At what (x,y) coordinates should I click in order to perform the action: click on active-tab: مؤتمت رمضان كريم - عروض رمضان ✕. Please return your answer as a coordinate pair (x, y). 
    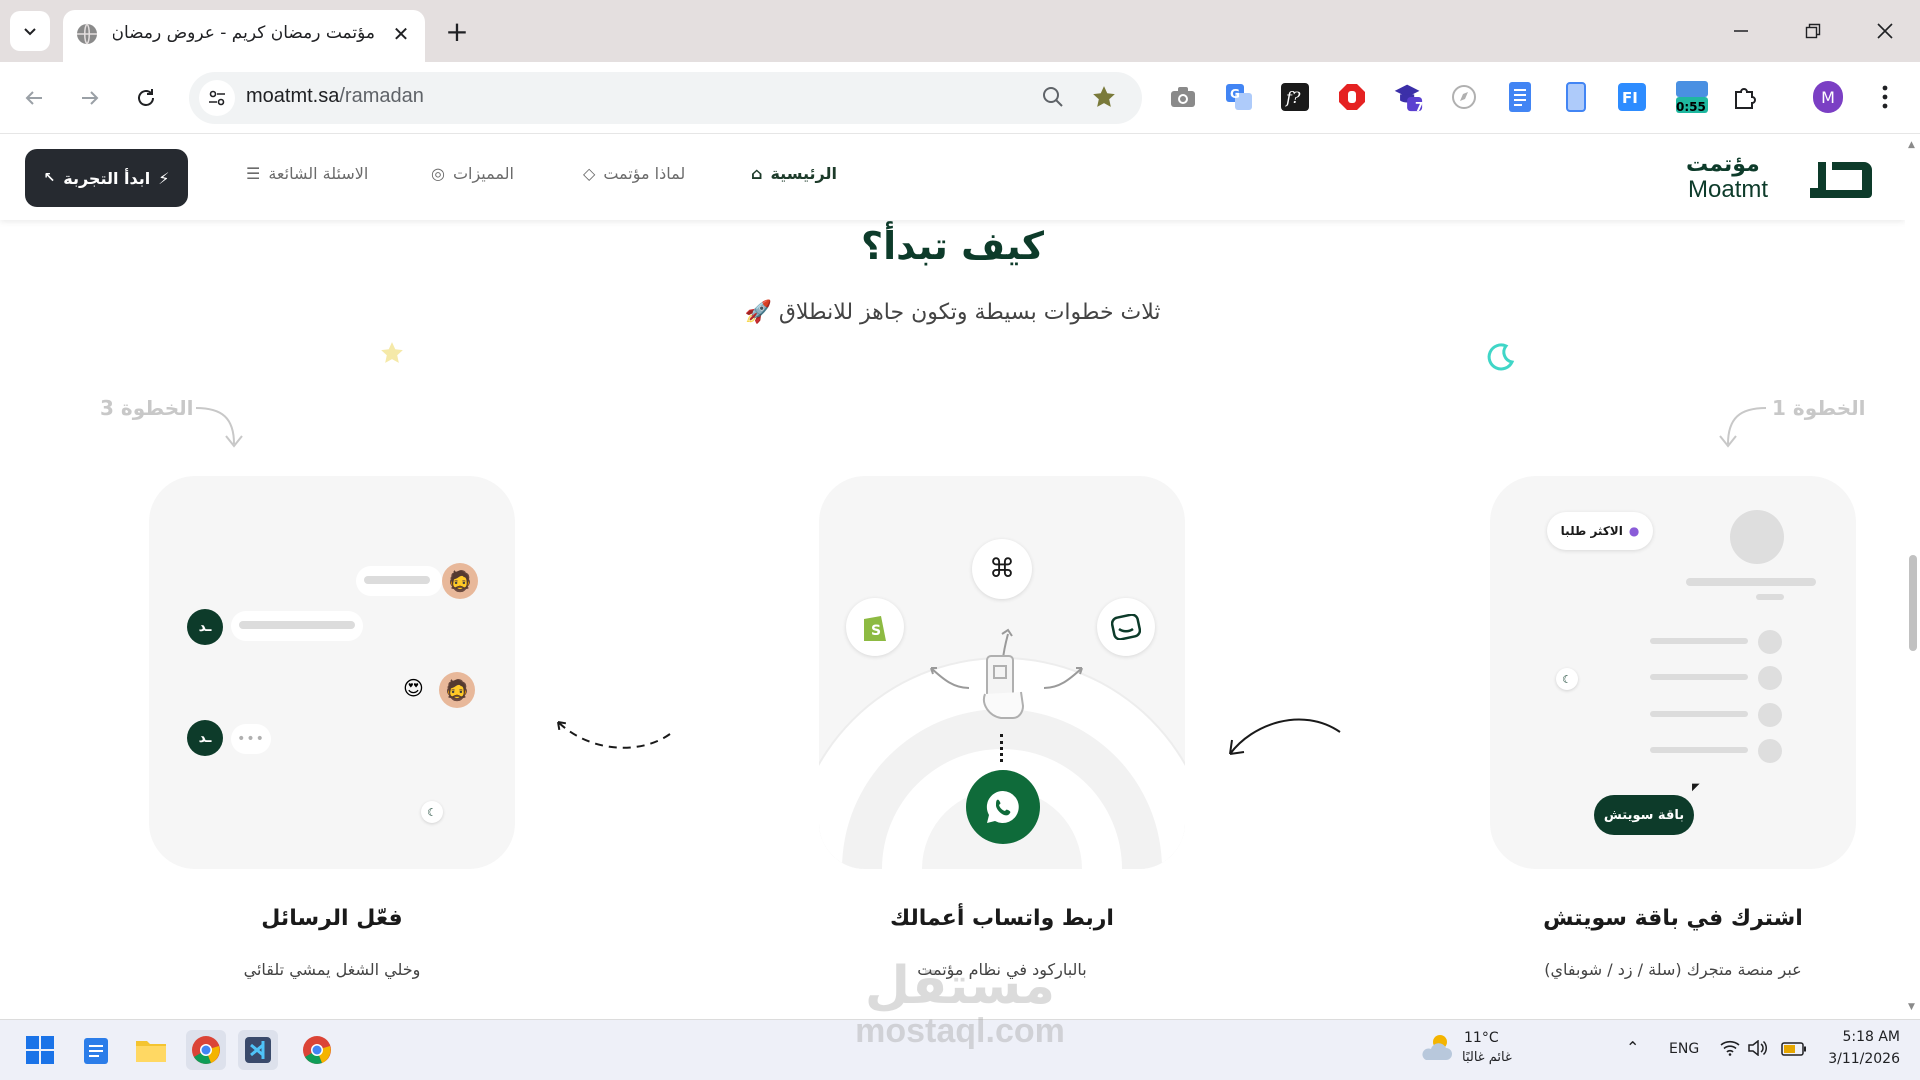
    Looking at the image, I should click on (244, 36).